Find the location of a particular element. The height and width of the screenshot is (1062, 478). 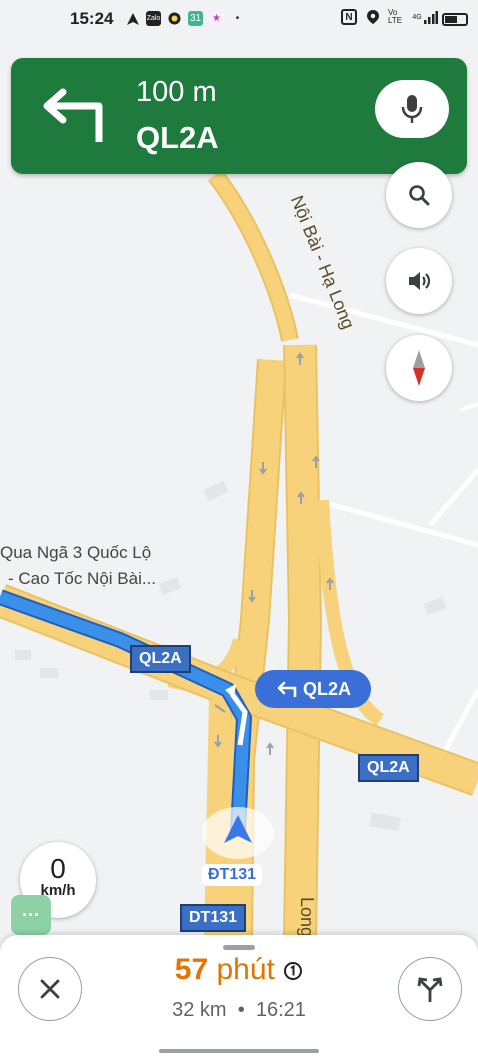

status-time: 15:24 is located at coordinates (92, 18).